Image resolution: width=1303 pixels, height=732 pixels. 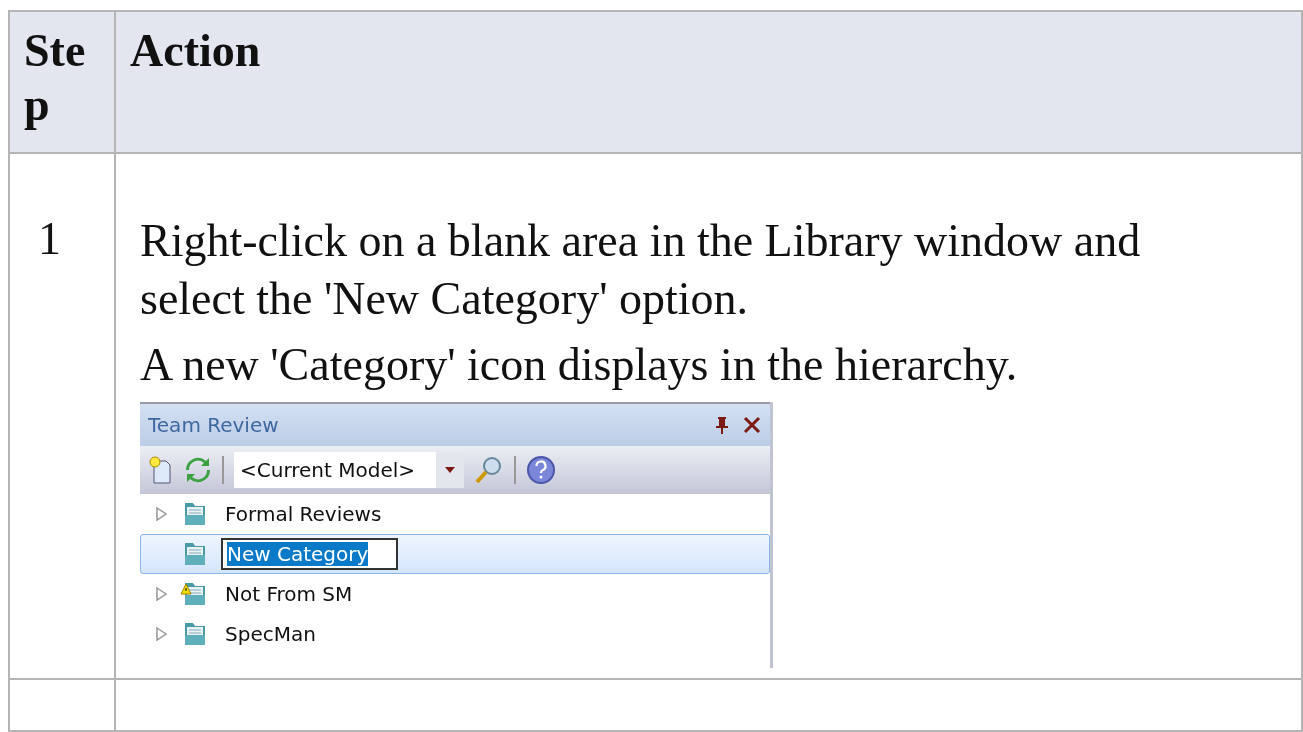 I want to click on new-document-icon, so click(x=161, y=470).